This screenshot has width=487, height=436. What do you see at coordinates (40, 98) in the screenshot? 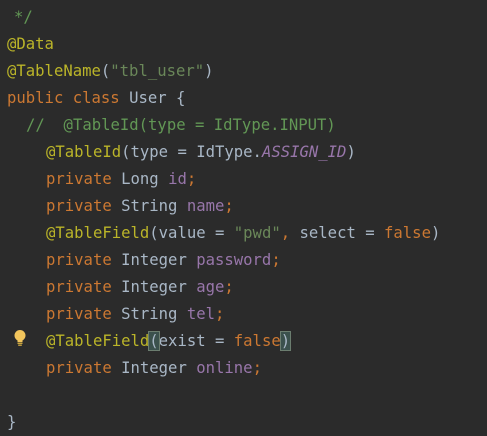
I see `code-token: public` at bounding box center [40, 98].